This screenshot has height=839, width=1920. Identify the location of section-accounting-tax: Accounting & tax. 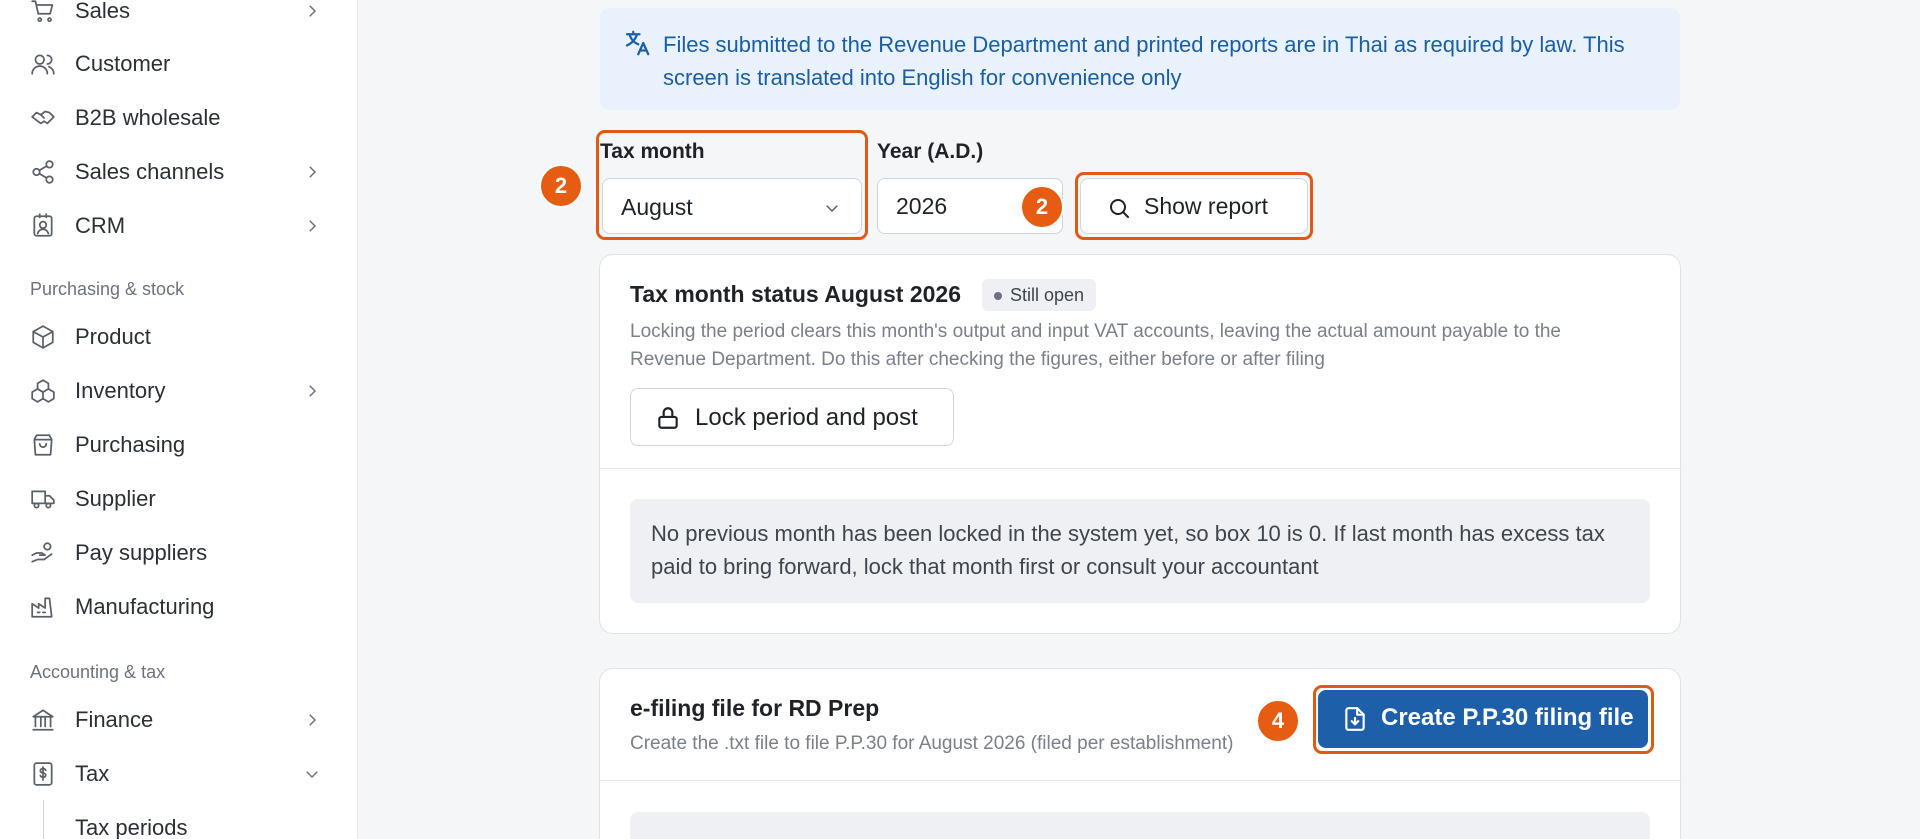
(98, 672).